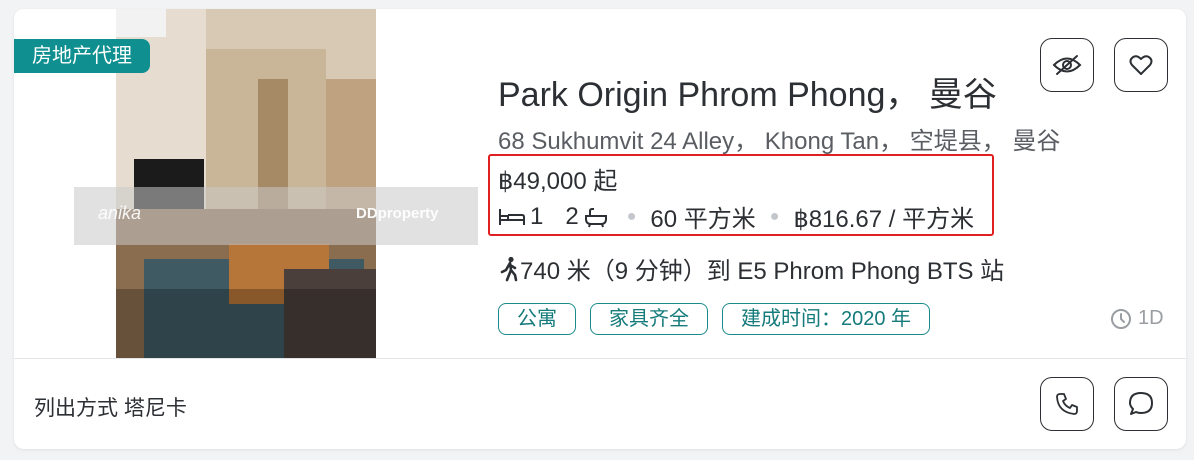 This screenshot has width=1194, height=460. I want to click on price-per-area: ฿816.67 / 平方米, so click(884, 219).